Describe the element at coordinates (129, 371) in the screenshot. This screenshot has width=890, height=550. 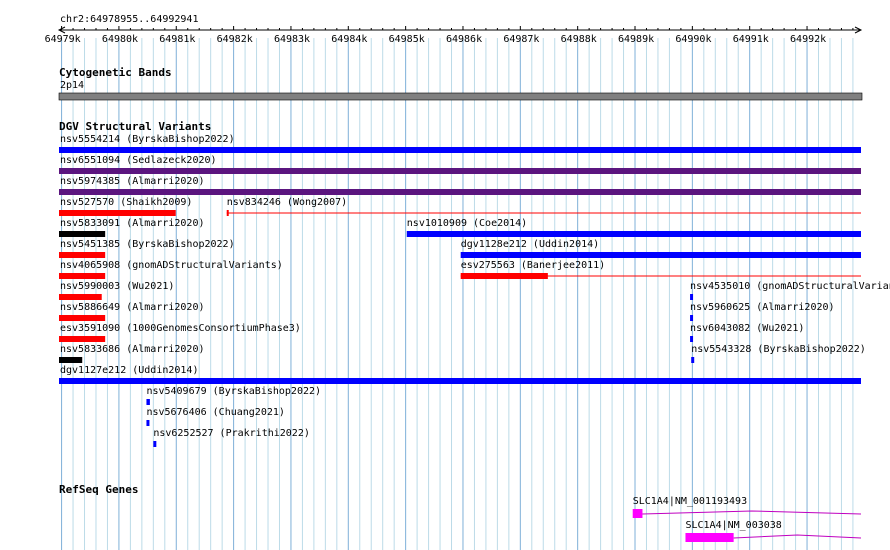
I see `dgv-feature-label: dgv1127e212 (Uddin2014)` at that location.